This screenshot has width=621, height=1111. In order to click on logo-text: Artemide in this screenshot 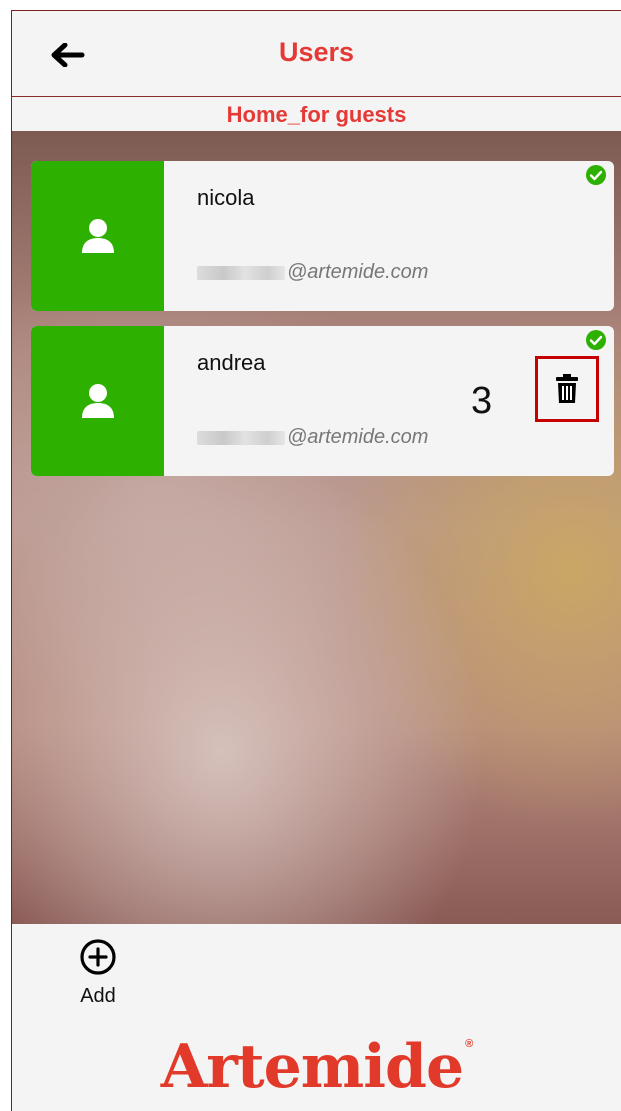, I will do `click(312, 1067)`.